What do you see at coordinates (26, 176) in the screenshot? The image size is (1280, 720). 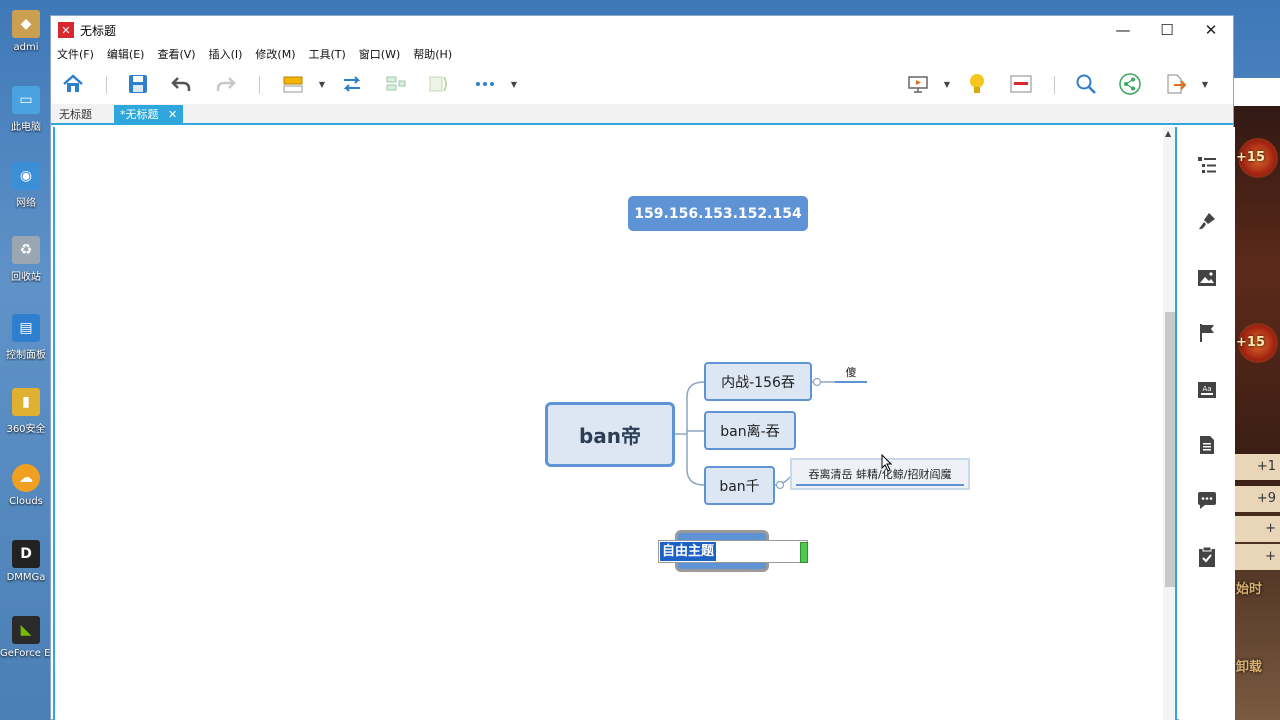 I see `network-icon: ◉` at bounding box center [26, 176].